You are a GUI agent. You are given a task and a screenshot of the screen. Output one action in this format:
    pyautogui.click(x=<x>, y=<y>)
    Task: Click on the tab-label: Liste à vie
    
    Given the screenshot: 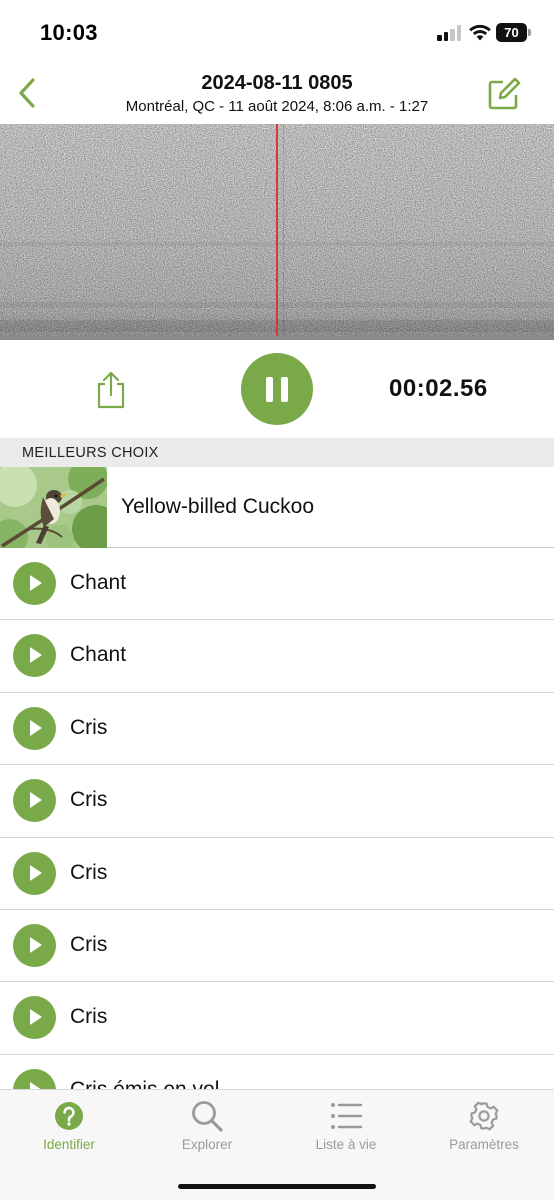 What is the action you would take?
    pyautogui.click(x=346, y=1144)
    